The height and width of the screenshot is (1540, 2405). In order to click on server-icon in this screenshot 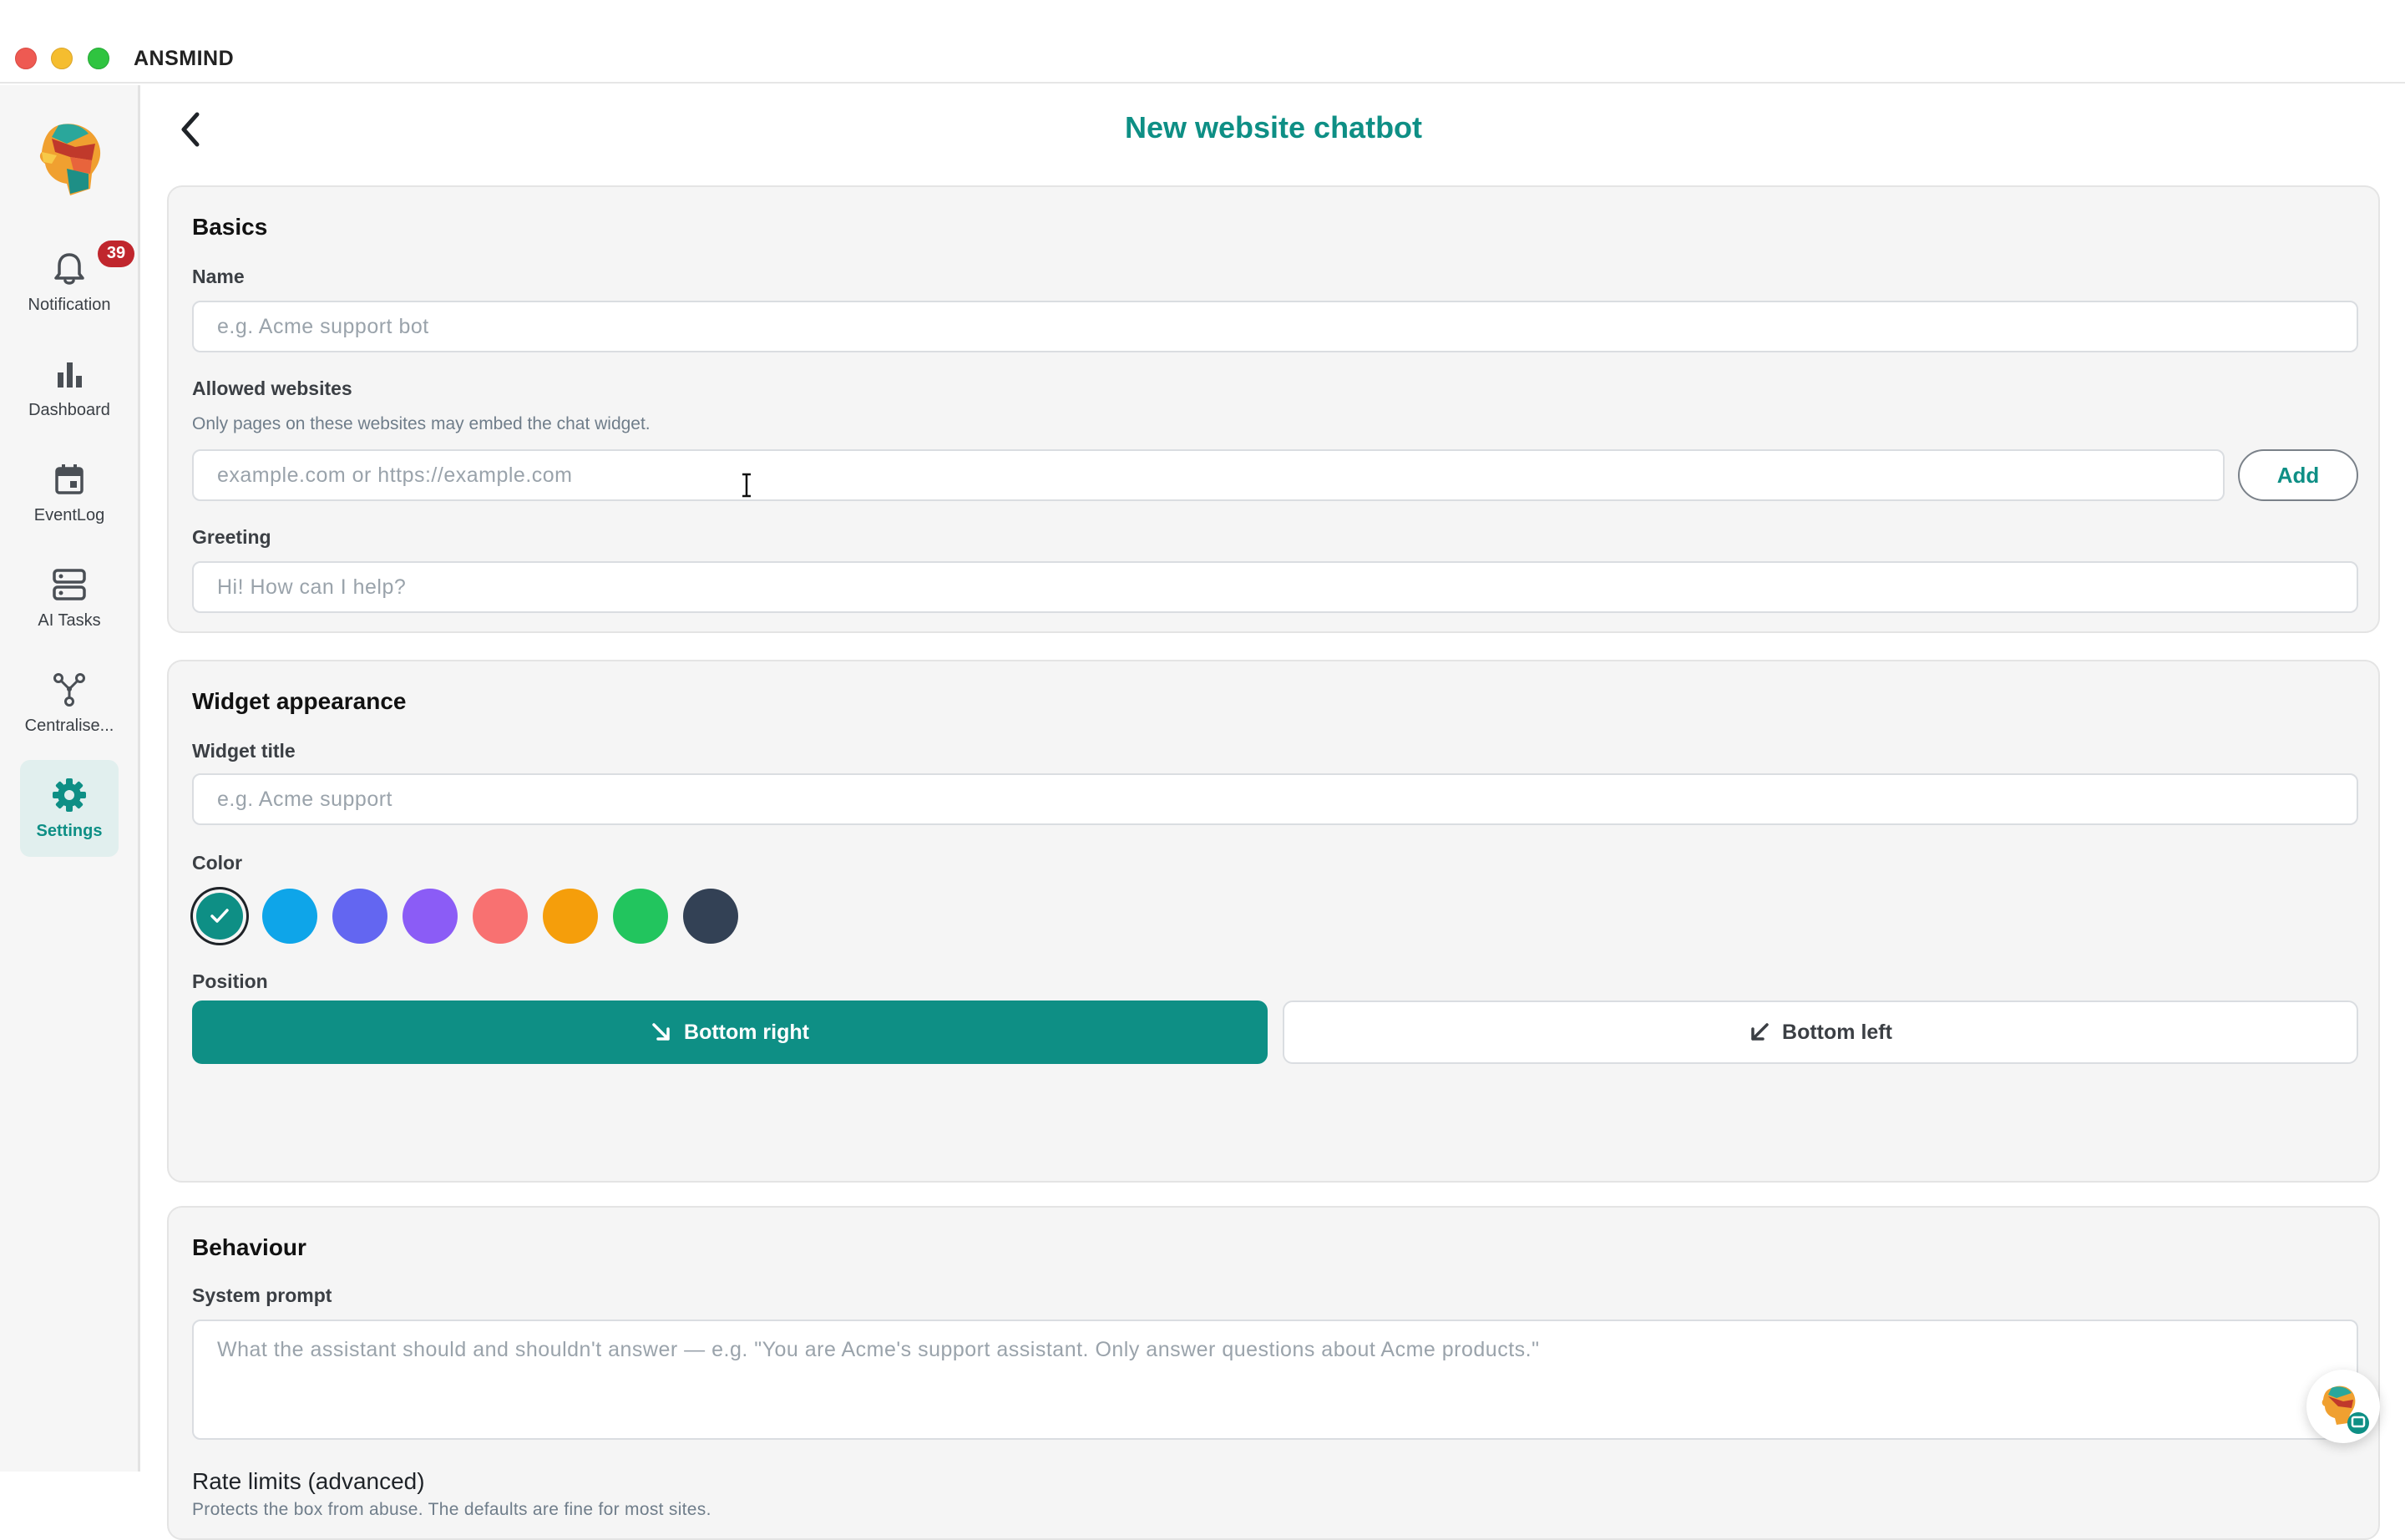, I will do `click(69, 584)`.